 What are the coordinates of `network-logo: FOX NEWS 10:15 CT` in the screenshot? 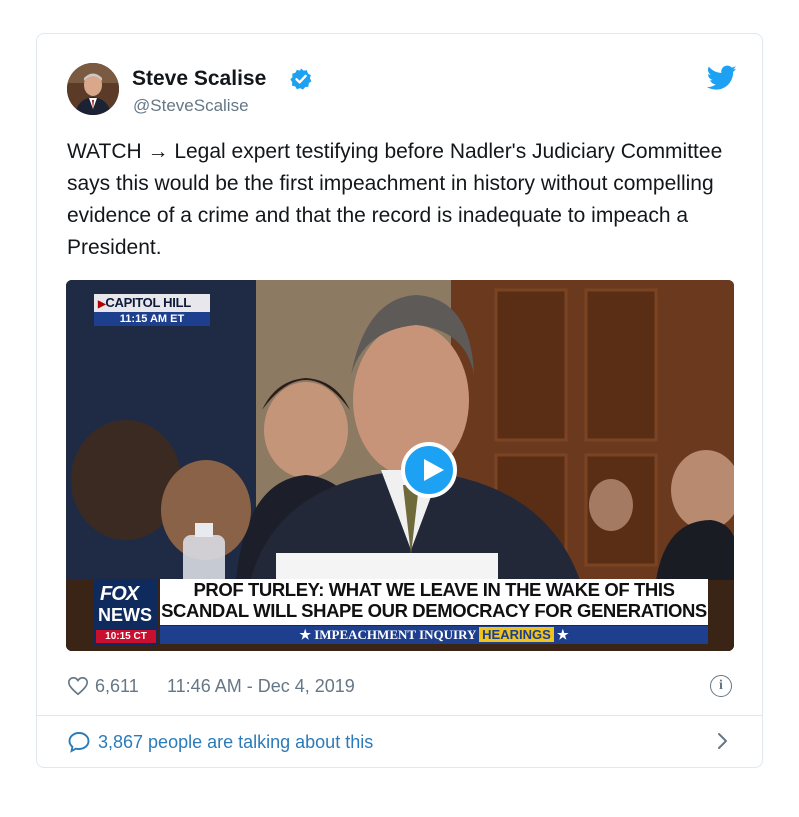 It's located at (126, 612).